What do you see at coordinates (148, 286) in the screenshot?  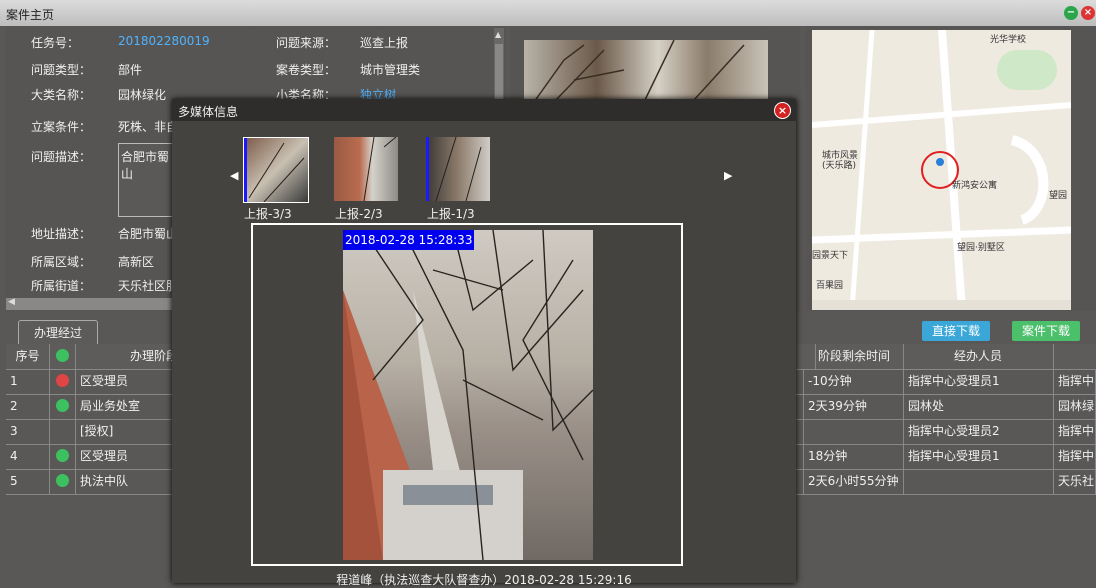 I see `street-value: 天乐社区服` at bounding box center [148, 286].